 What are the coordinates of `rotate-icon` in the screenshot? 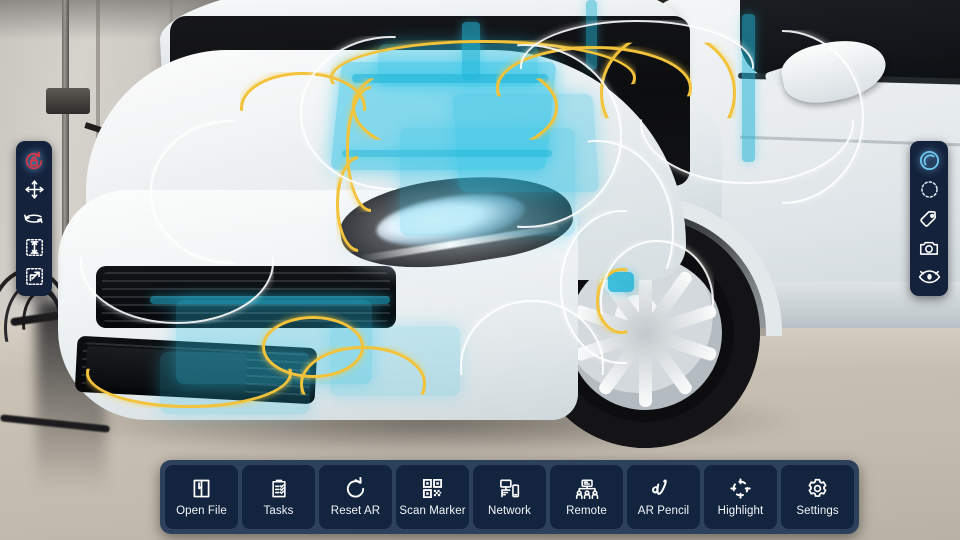 It's located at (34, 218).